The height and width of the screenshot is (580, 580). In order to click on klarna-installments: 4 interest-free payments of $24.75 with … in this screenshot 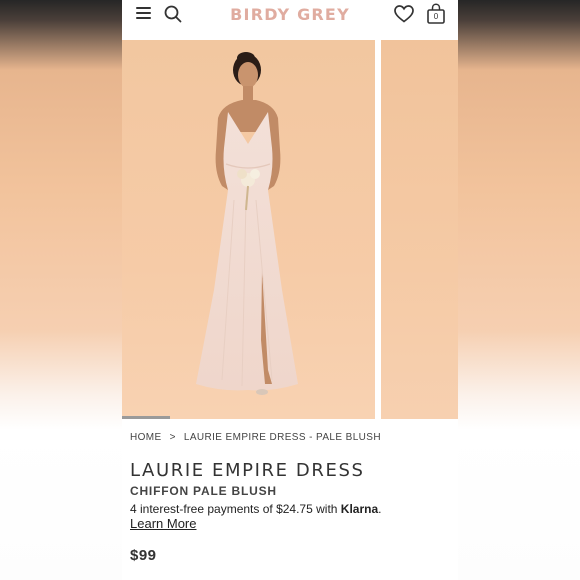, I will do `click(255, 509)`.